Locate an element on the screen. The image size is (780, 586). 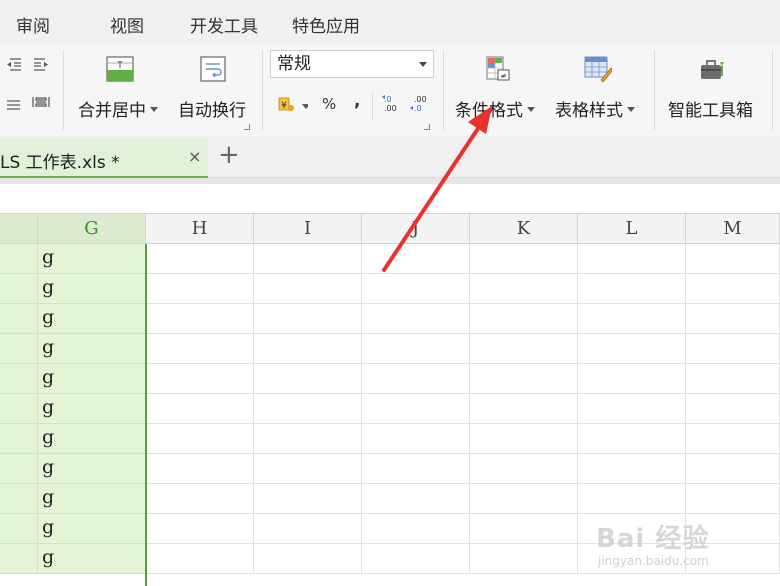
menu-developer-tools: 开发工具 is located at coordinates (224, 24).